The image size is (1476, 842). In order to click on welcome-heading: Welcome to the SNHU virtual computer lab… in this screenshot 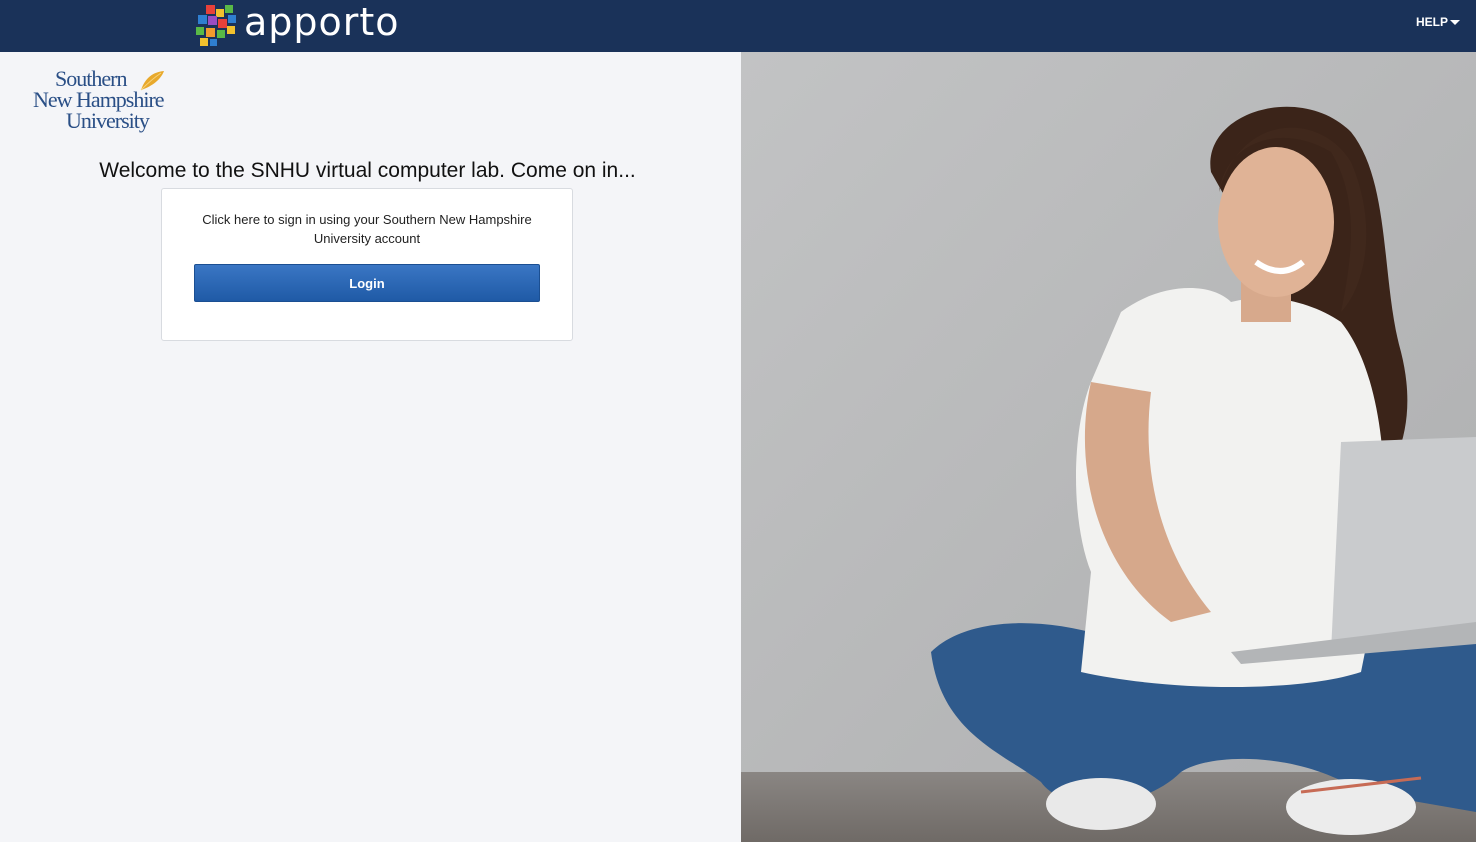, I will do `click(367, 170)`.